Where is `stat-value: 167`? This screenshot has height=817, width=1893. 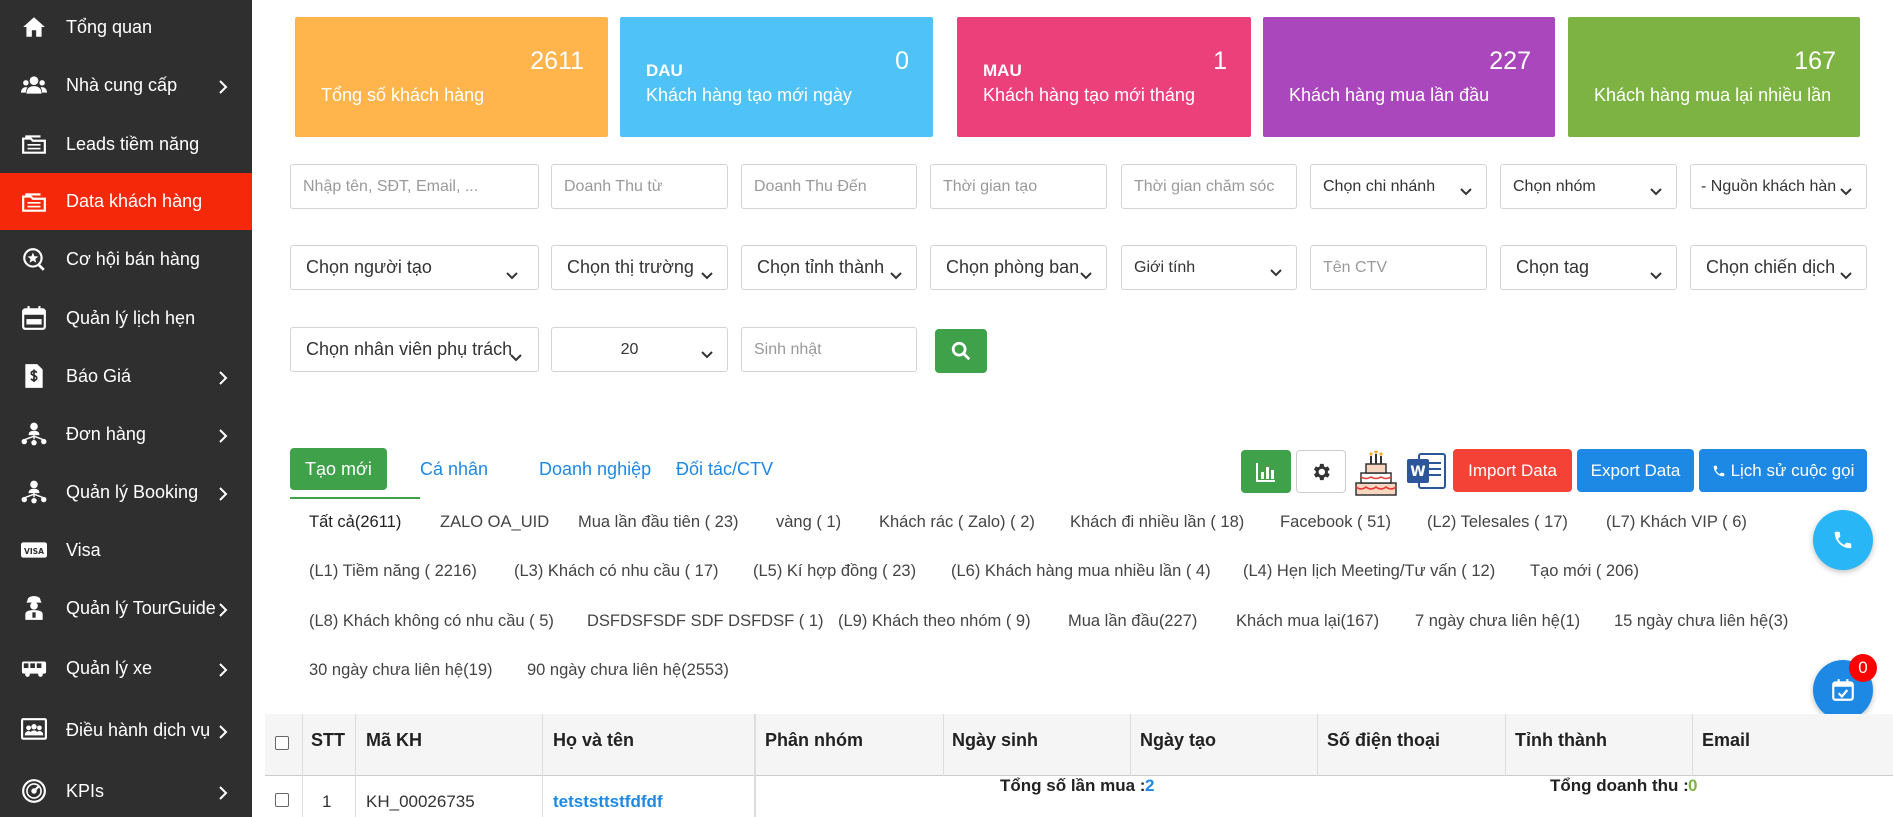
stat-value: 167 is located at coordinates (1815, 61).